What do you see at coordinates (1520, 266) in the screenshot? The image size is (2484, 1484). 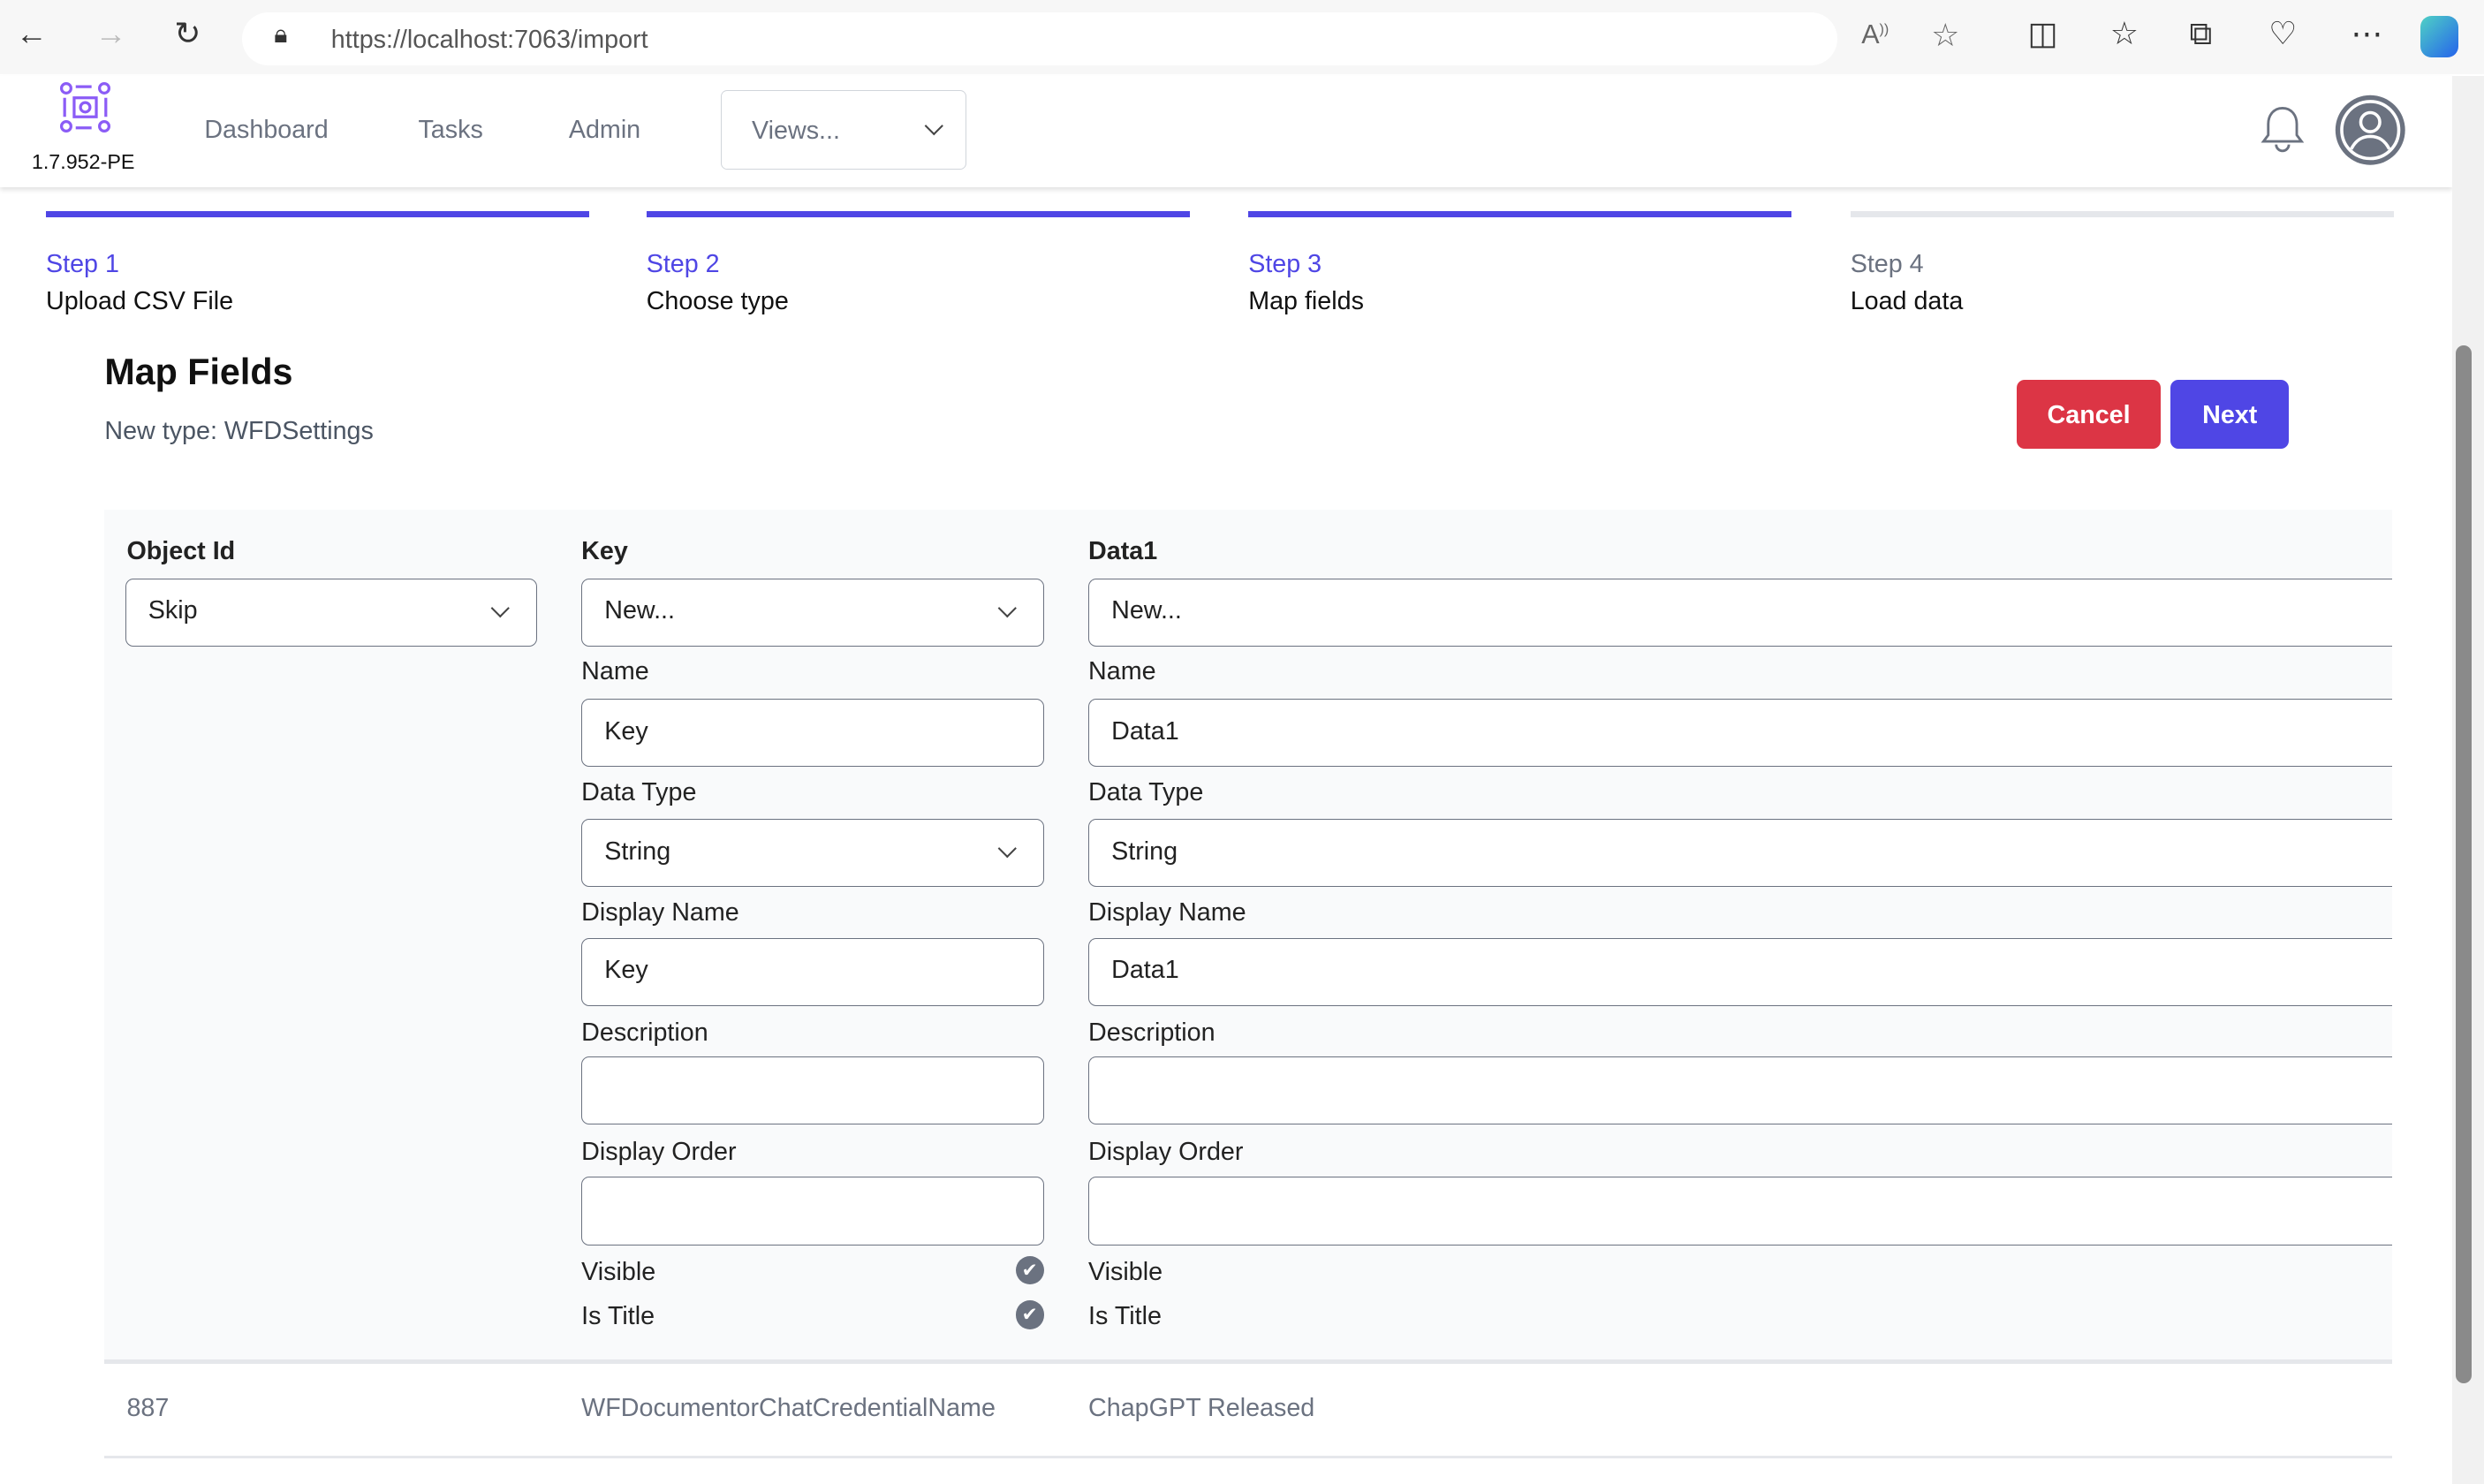 I see `step-3: Step 3 Map fields` at bounding box center [1520, 266].